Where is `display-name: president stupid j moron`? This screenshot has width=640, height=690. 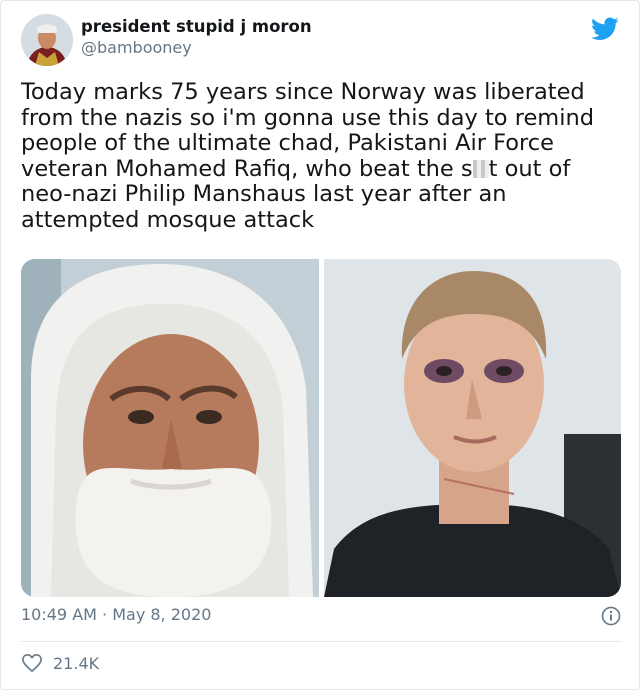
display-name: president stupid j moron is located at coordinates (196, 27).